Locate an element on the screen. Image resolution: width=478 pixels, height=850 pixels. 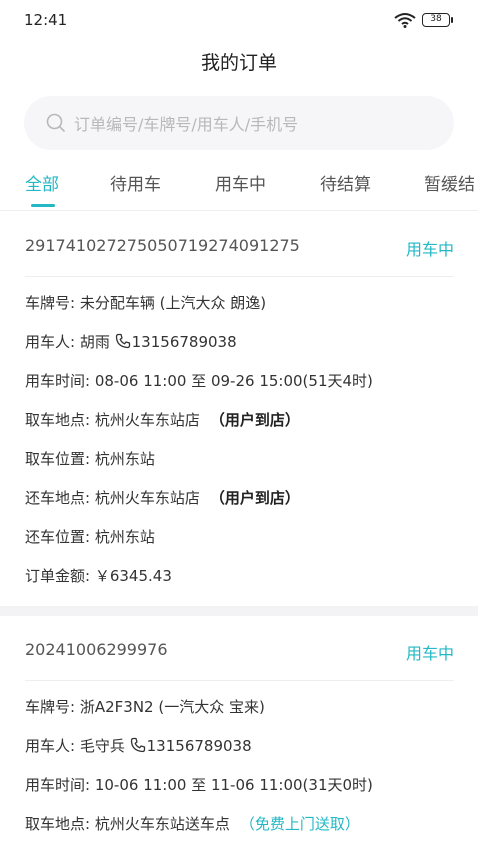
time-value: 08-06 11:00 至 09-26 15:00(51天4时) is located at coordinates (233, 381).